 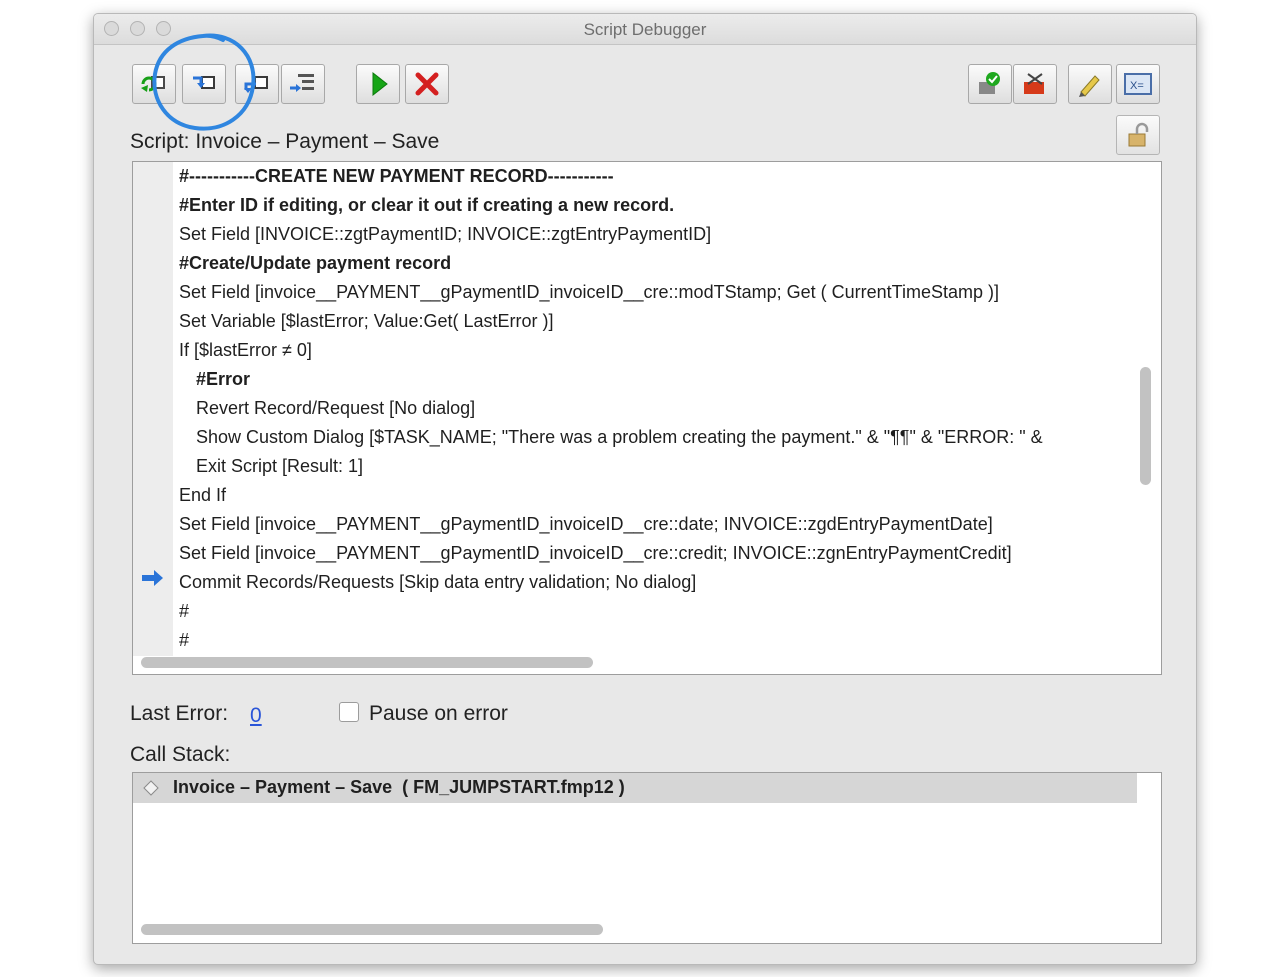 I want to click on set-next-step-icon, so click(x=302, y=83).